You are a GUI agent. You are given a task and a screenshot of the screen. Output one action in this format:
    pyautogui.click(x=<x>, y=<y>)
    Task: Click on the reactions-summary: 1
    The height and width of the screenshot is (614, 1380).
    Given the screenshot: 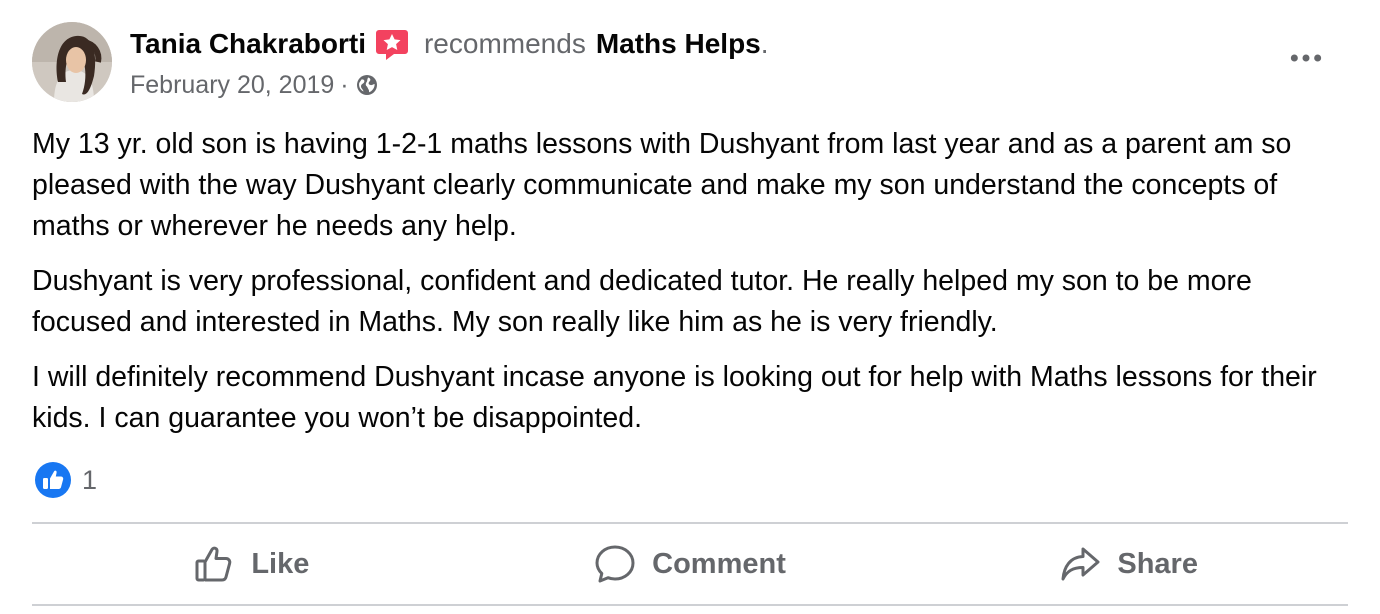 What is the action you would take?
    pyautogui.click(x=65, y=480)
    